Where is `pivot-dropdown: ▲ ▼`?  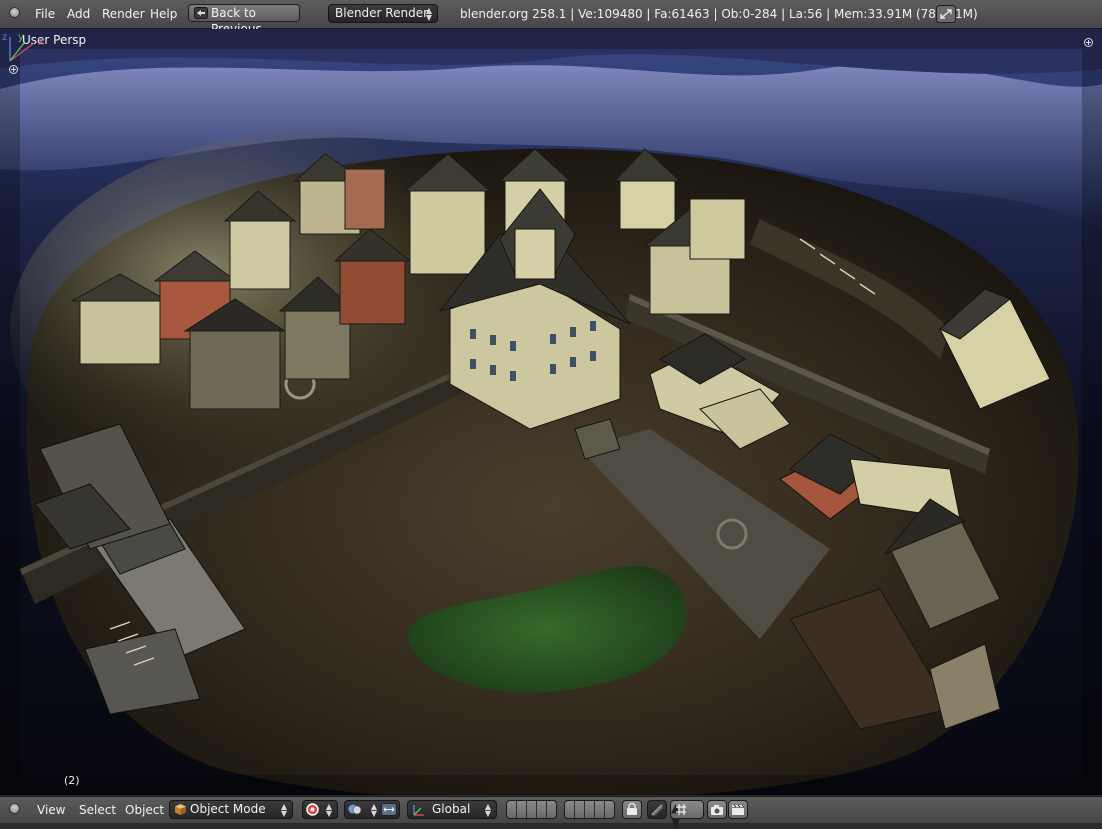 pivot-dropdown: ▲ ▼ is located at coordinates (320, 809).